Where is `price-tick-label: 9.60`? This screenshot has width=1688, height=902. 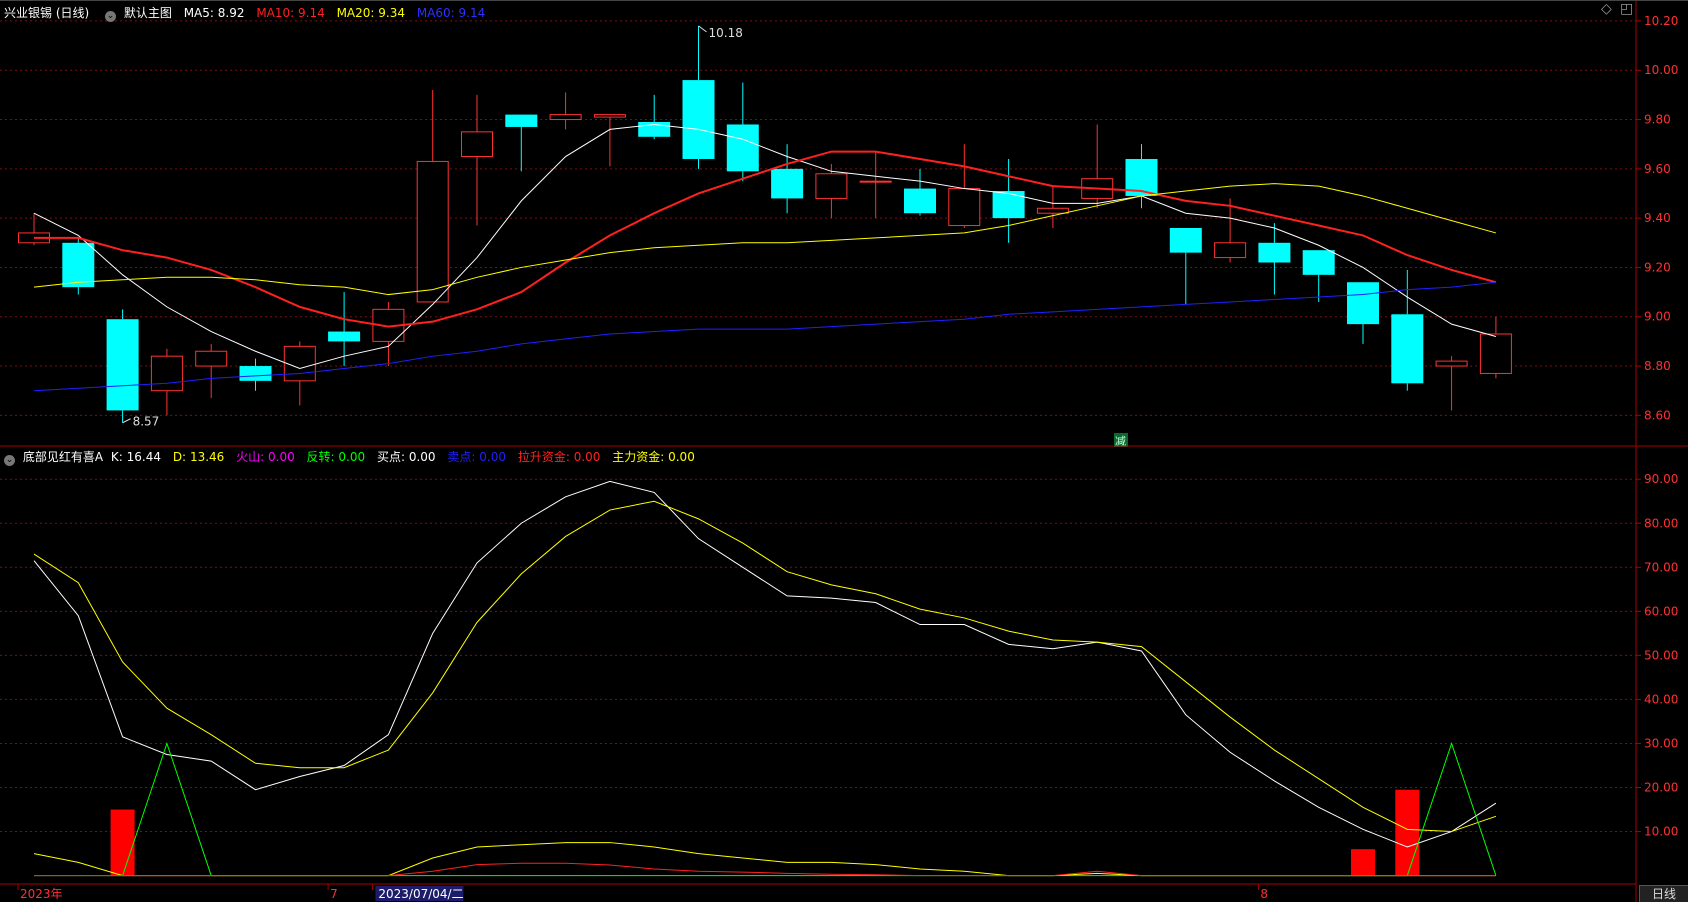 price-tick-label: 9.60 is located at coordinates (1657, 169).